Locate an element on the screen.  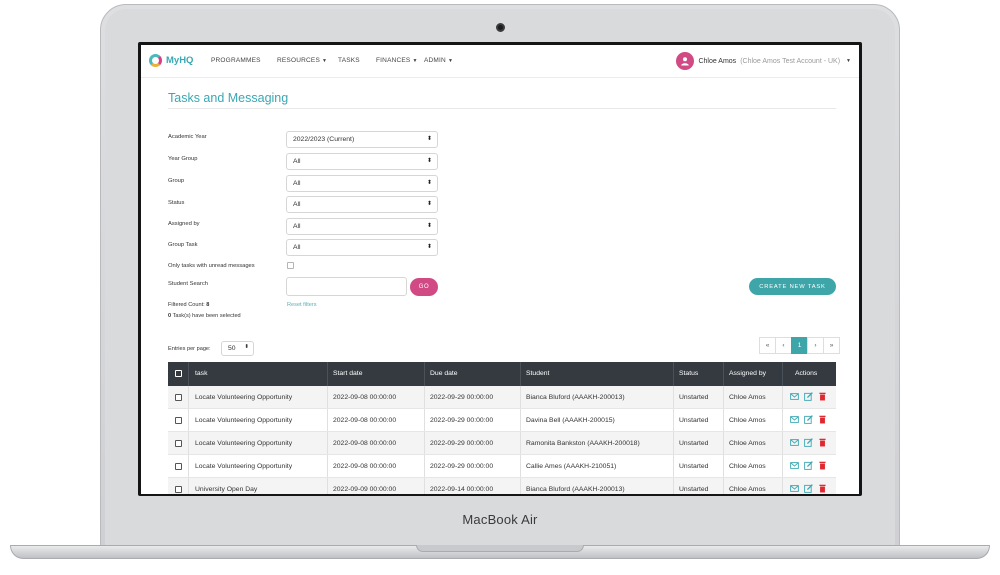
col-start-date: Start date is located at coordinates (347, 373).